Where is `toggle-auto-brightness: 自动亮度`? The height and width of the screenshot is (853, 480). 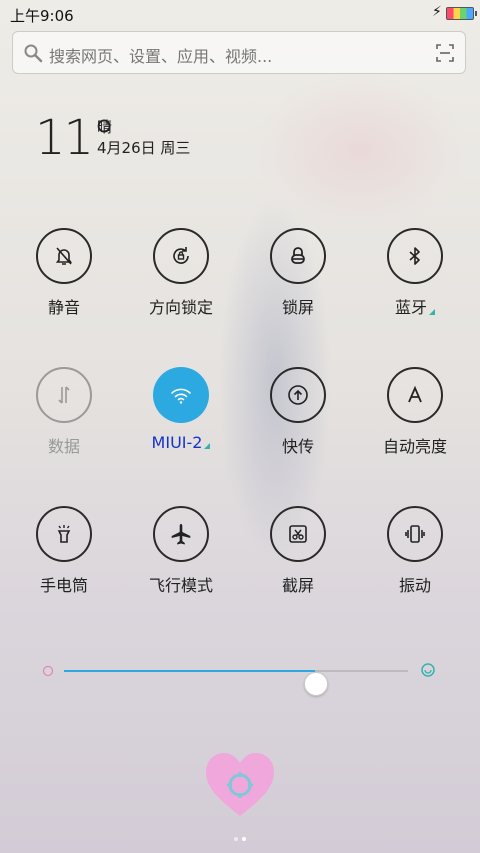 toggle-auto-brightness: 自动亮度 is located at coordinates (415, 412).